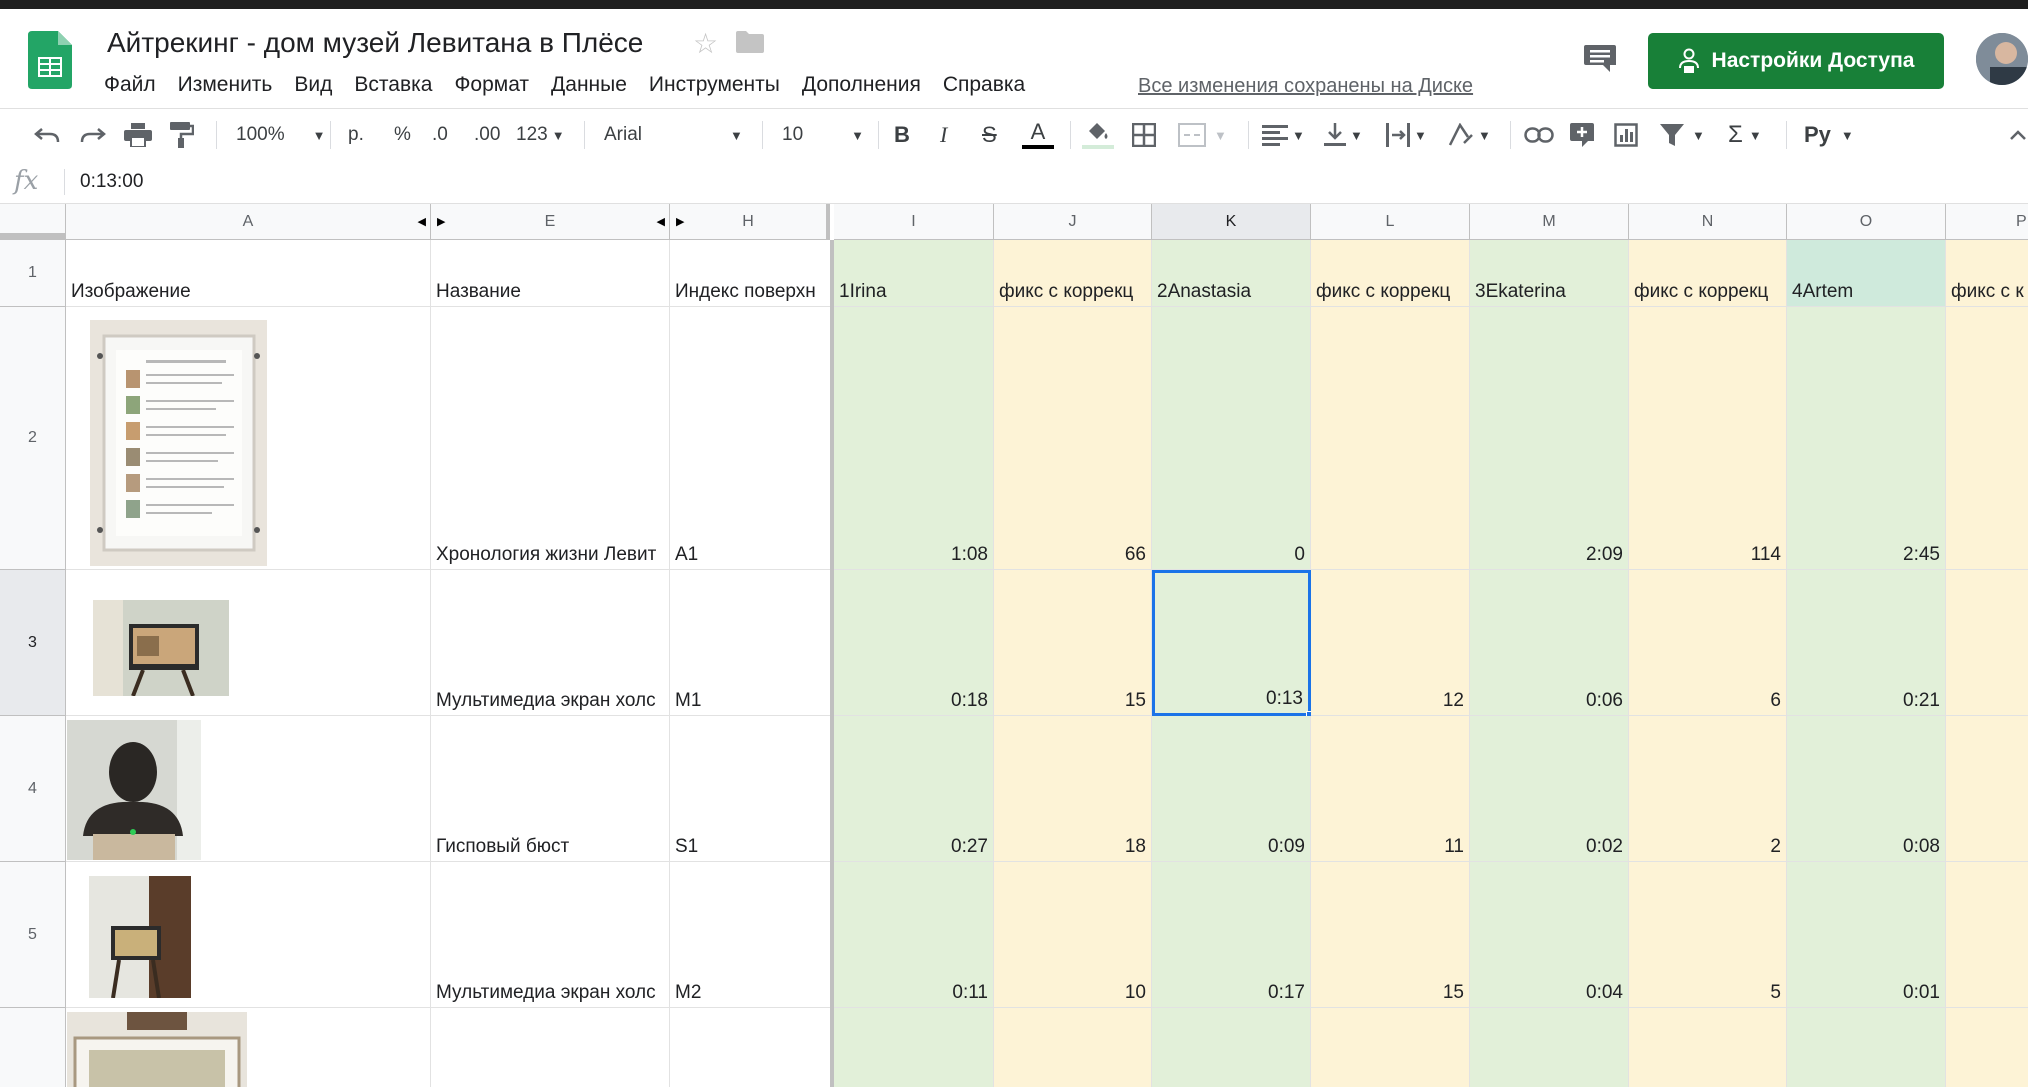  What do you see at coordinates (550, 273) in the screenshot?
I see `header-cell-name: Название` at bounding box center [550, 273].